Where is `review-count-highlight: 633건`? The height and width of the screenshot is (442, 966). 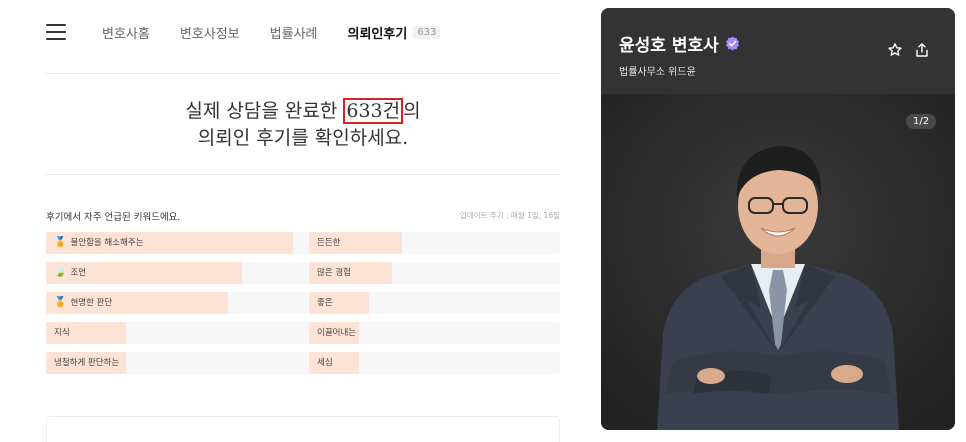 review-count-highlight: 633건 is located at coordinates (373, 111).